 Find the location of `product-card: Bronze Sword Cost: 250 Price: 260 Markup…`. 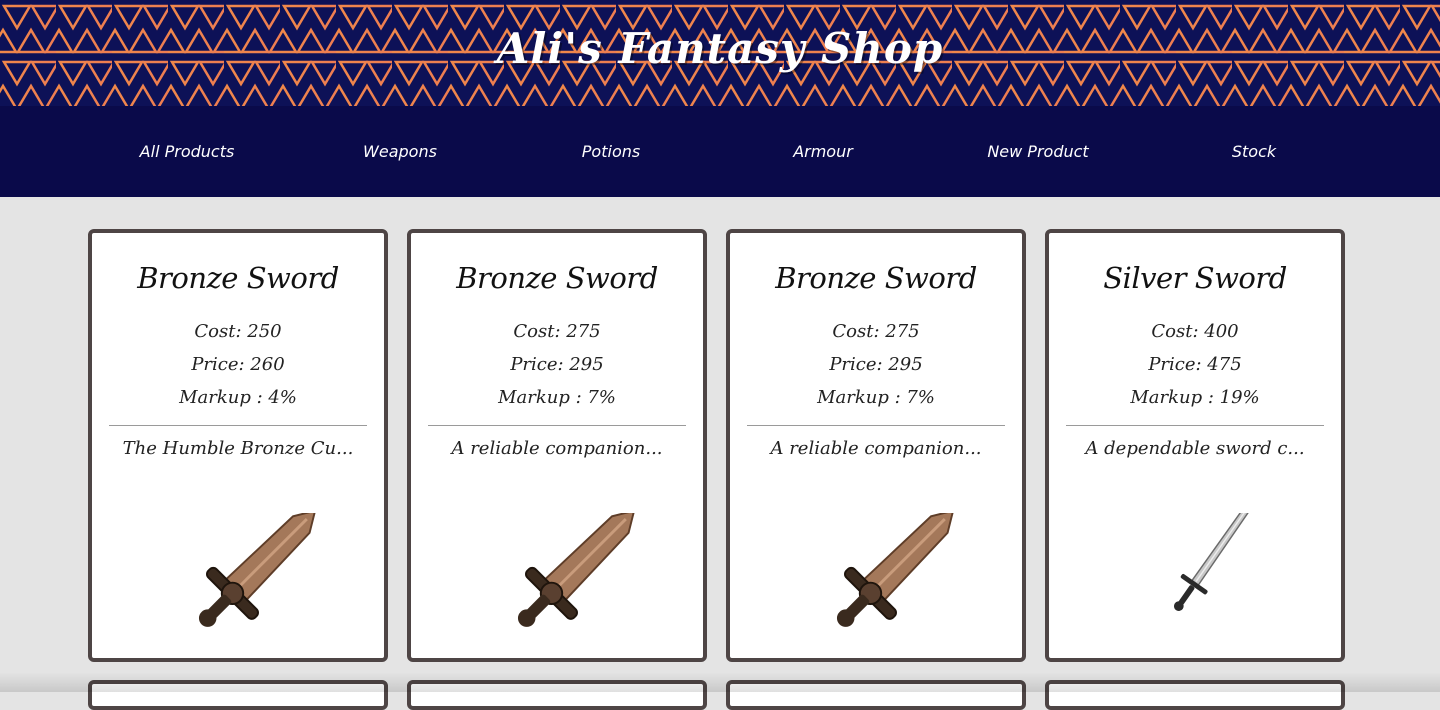

product-card: Bronze Sword Cost: 250 Price: 260 Markup… is located at coordinates (238, 445).